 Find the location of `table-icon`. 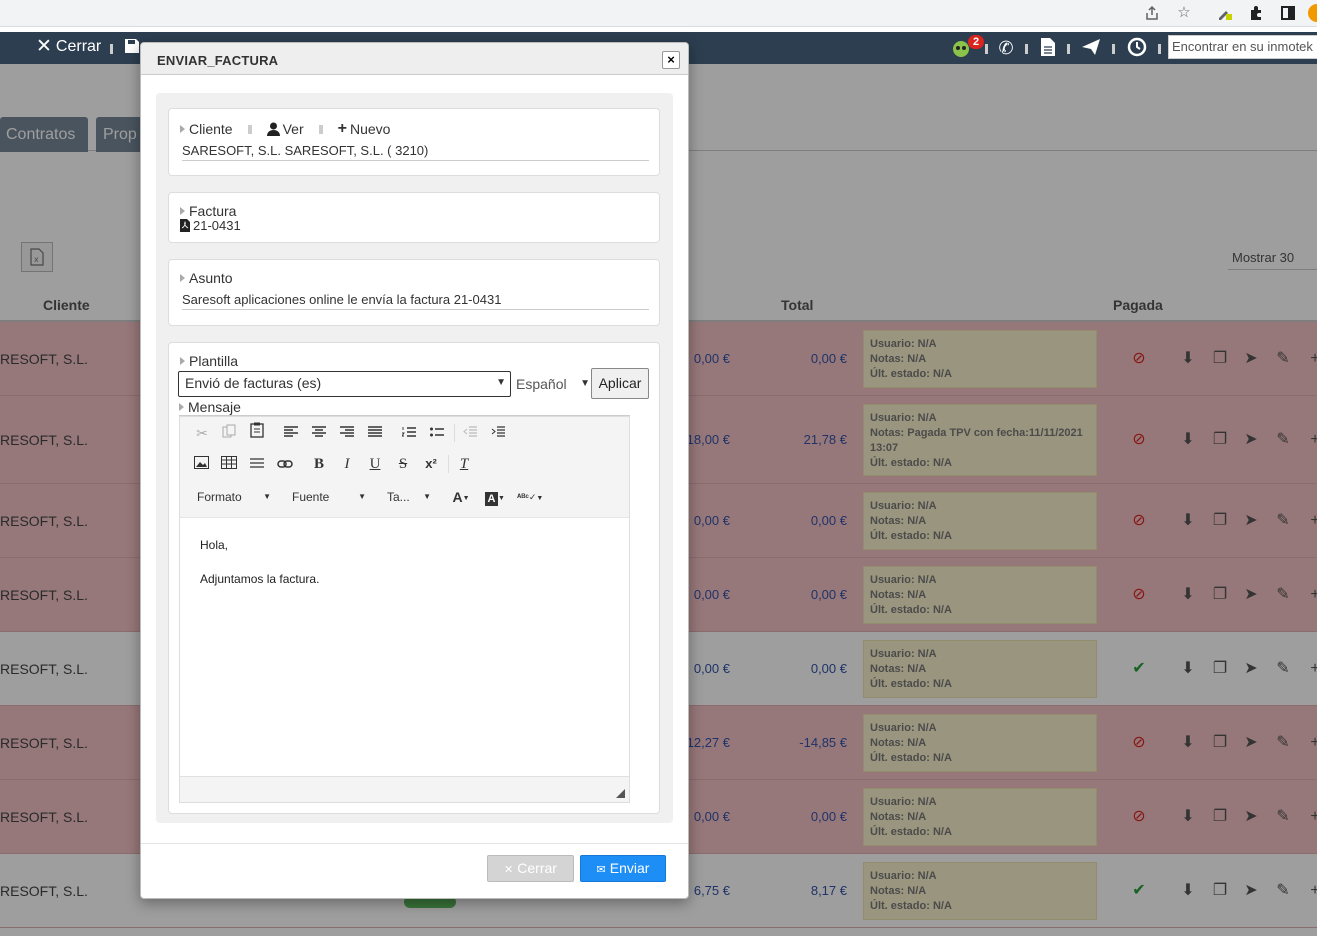

table-icon is located at coordinates (229, 464).